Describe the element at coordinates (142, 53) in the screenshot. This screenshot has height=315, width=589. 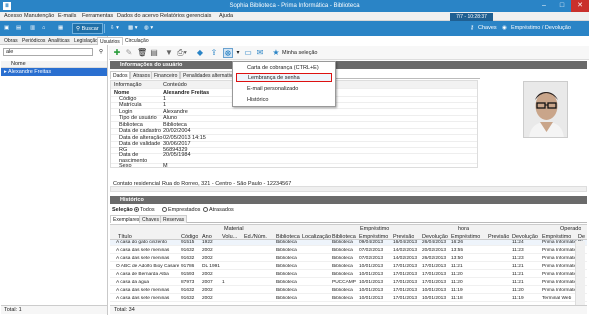
I see `delete-icon: 🗑` at that location.